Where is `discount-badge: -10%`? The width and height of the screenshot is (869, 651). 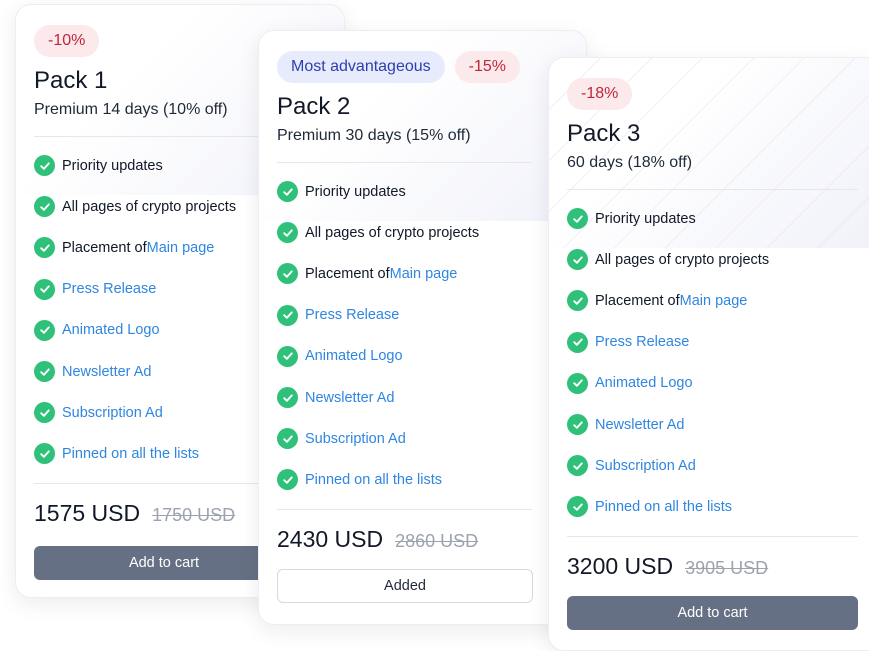
discount-badge: -10% is located at coordinates (67, 41).